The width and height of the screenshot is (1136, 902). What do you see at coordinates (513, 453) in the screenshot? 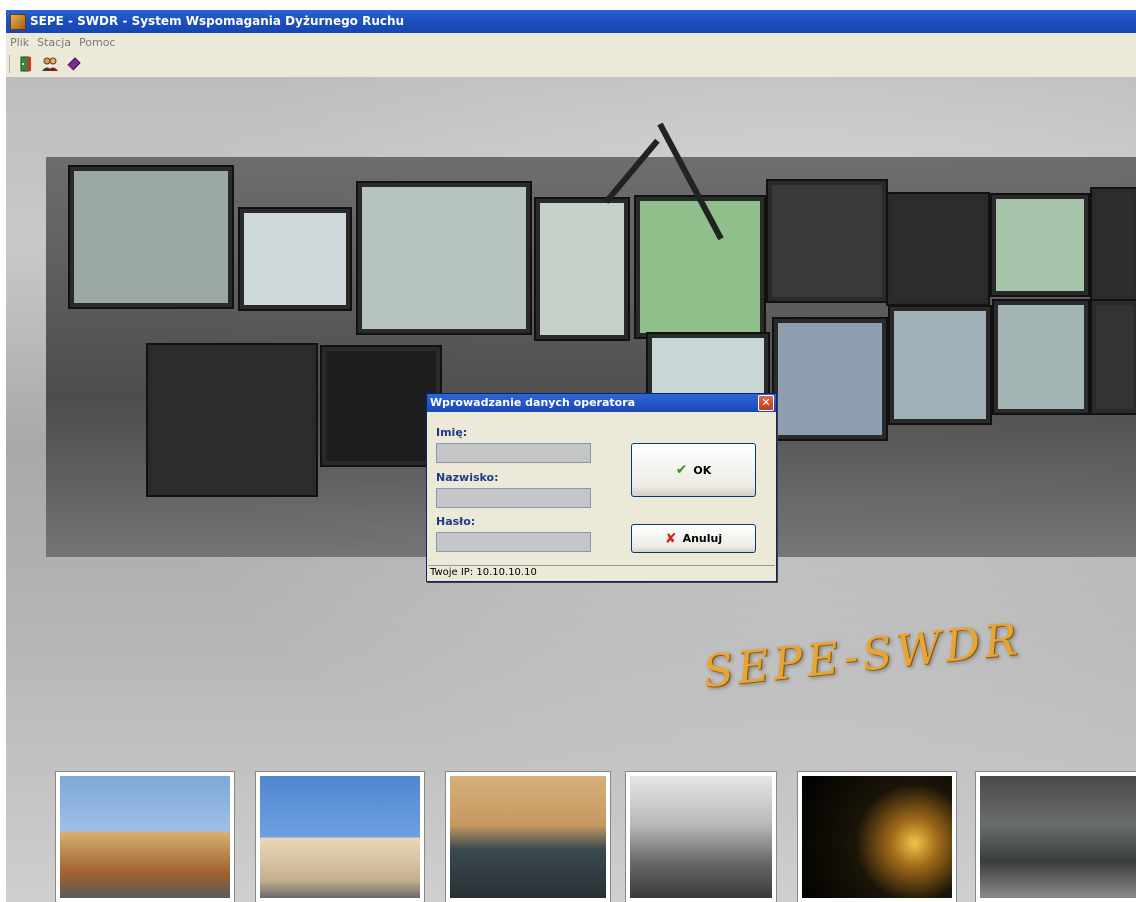
I see `first-name-input` at bounding box center [513, 453].